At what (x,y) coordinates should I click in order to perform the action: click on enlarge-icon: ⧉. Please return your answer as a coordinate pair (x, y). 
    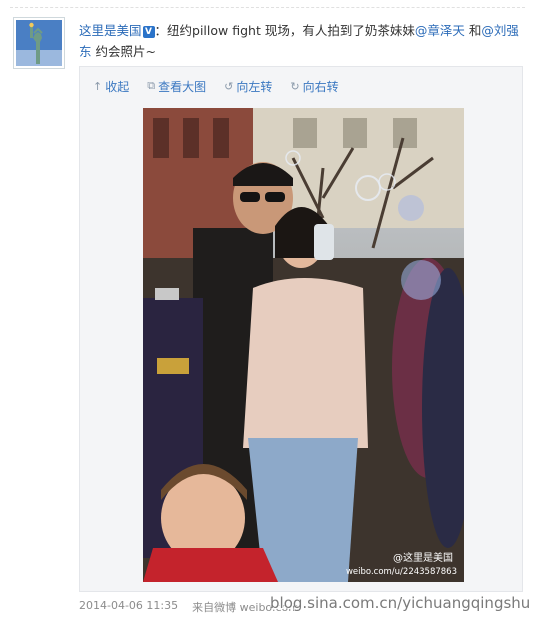
    Looking at the image, I should click on (151, 85).